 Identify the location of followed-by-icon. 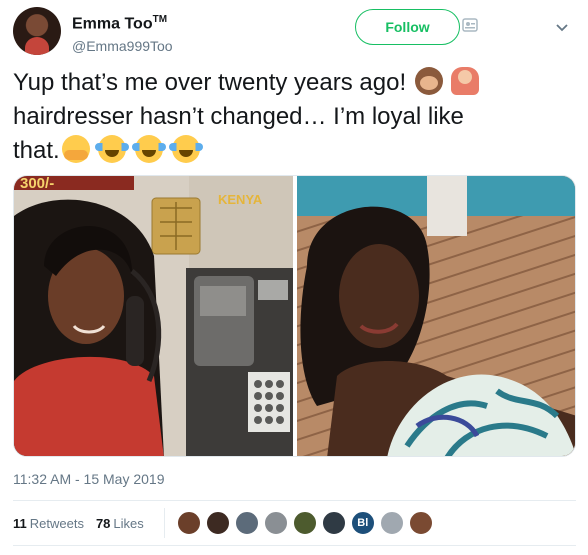
(470, 25).